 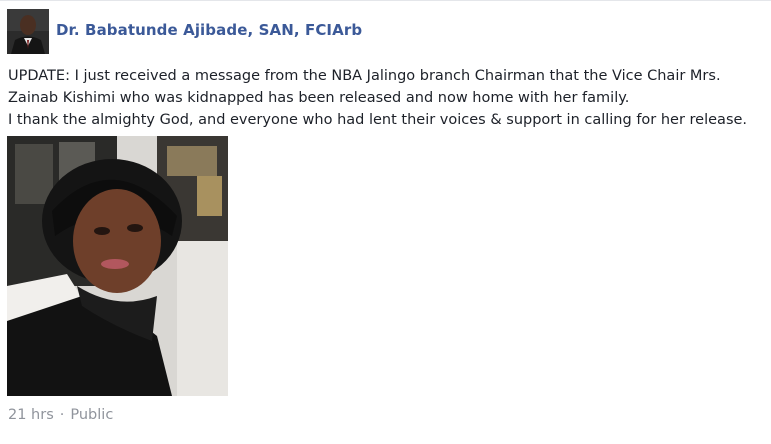 I want to click on author-name-link: Dr. Babatunde Ajibade, SAN, FCIArb, so click(x=209, y=30).